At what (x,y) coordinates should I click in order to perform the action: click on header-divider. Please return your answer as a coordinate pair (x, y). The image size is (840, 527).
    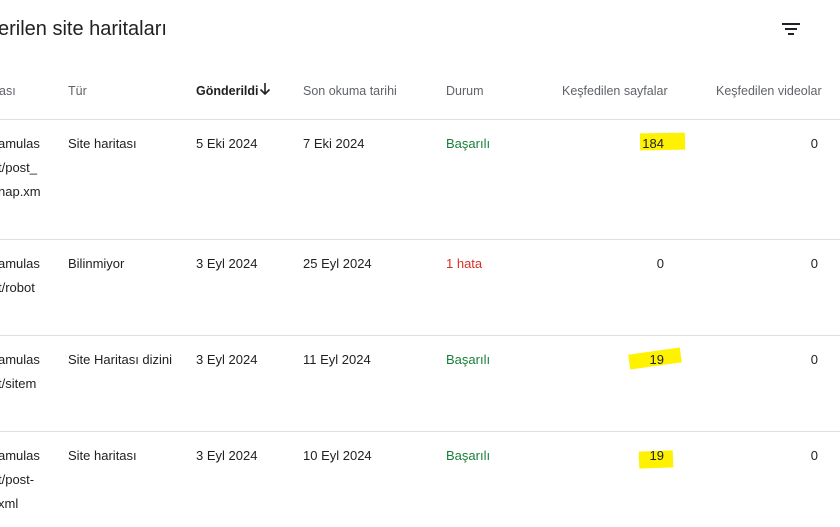
    Looking at the image, I should click on (420, 119).